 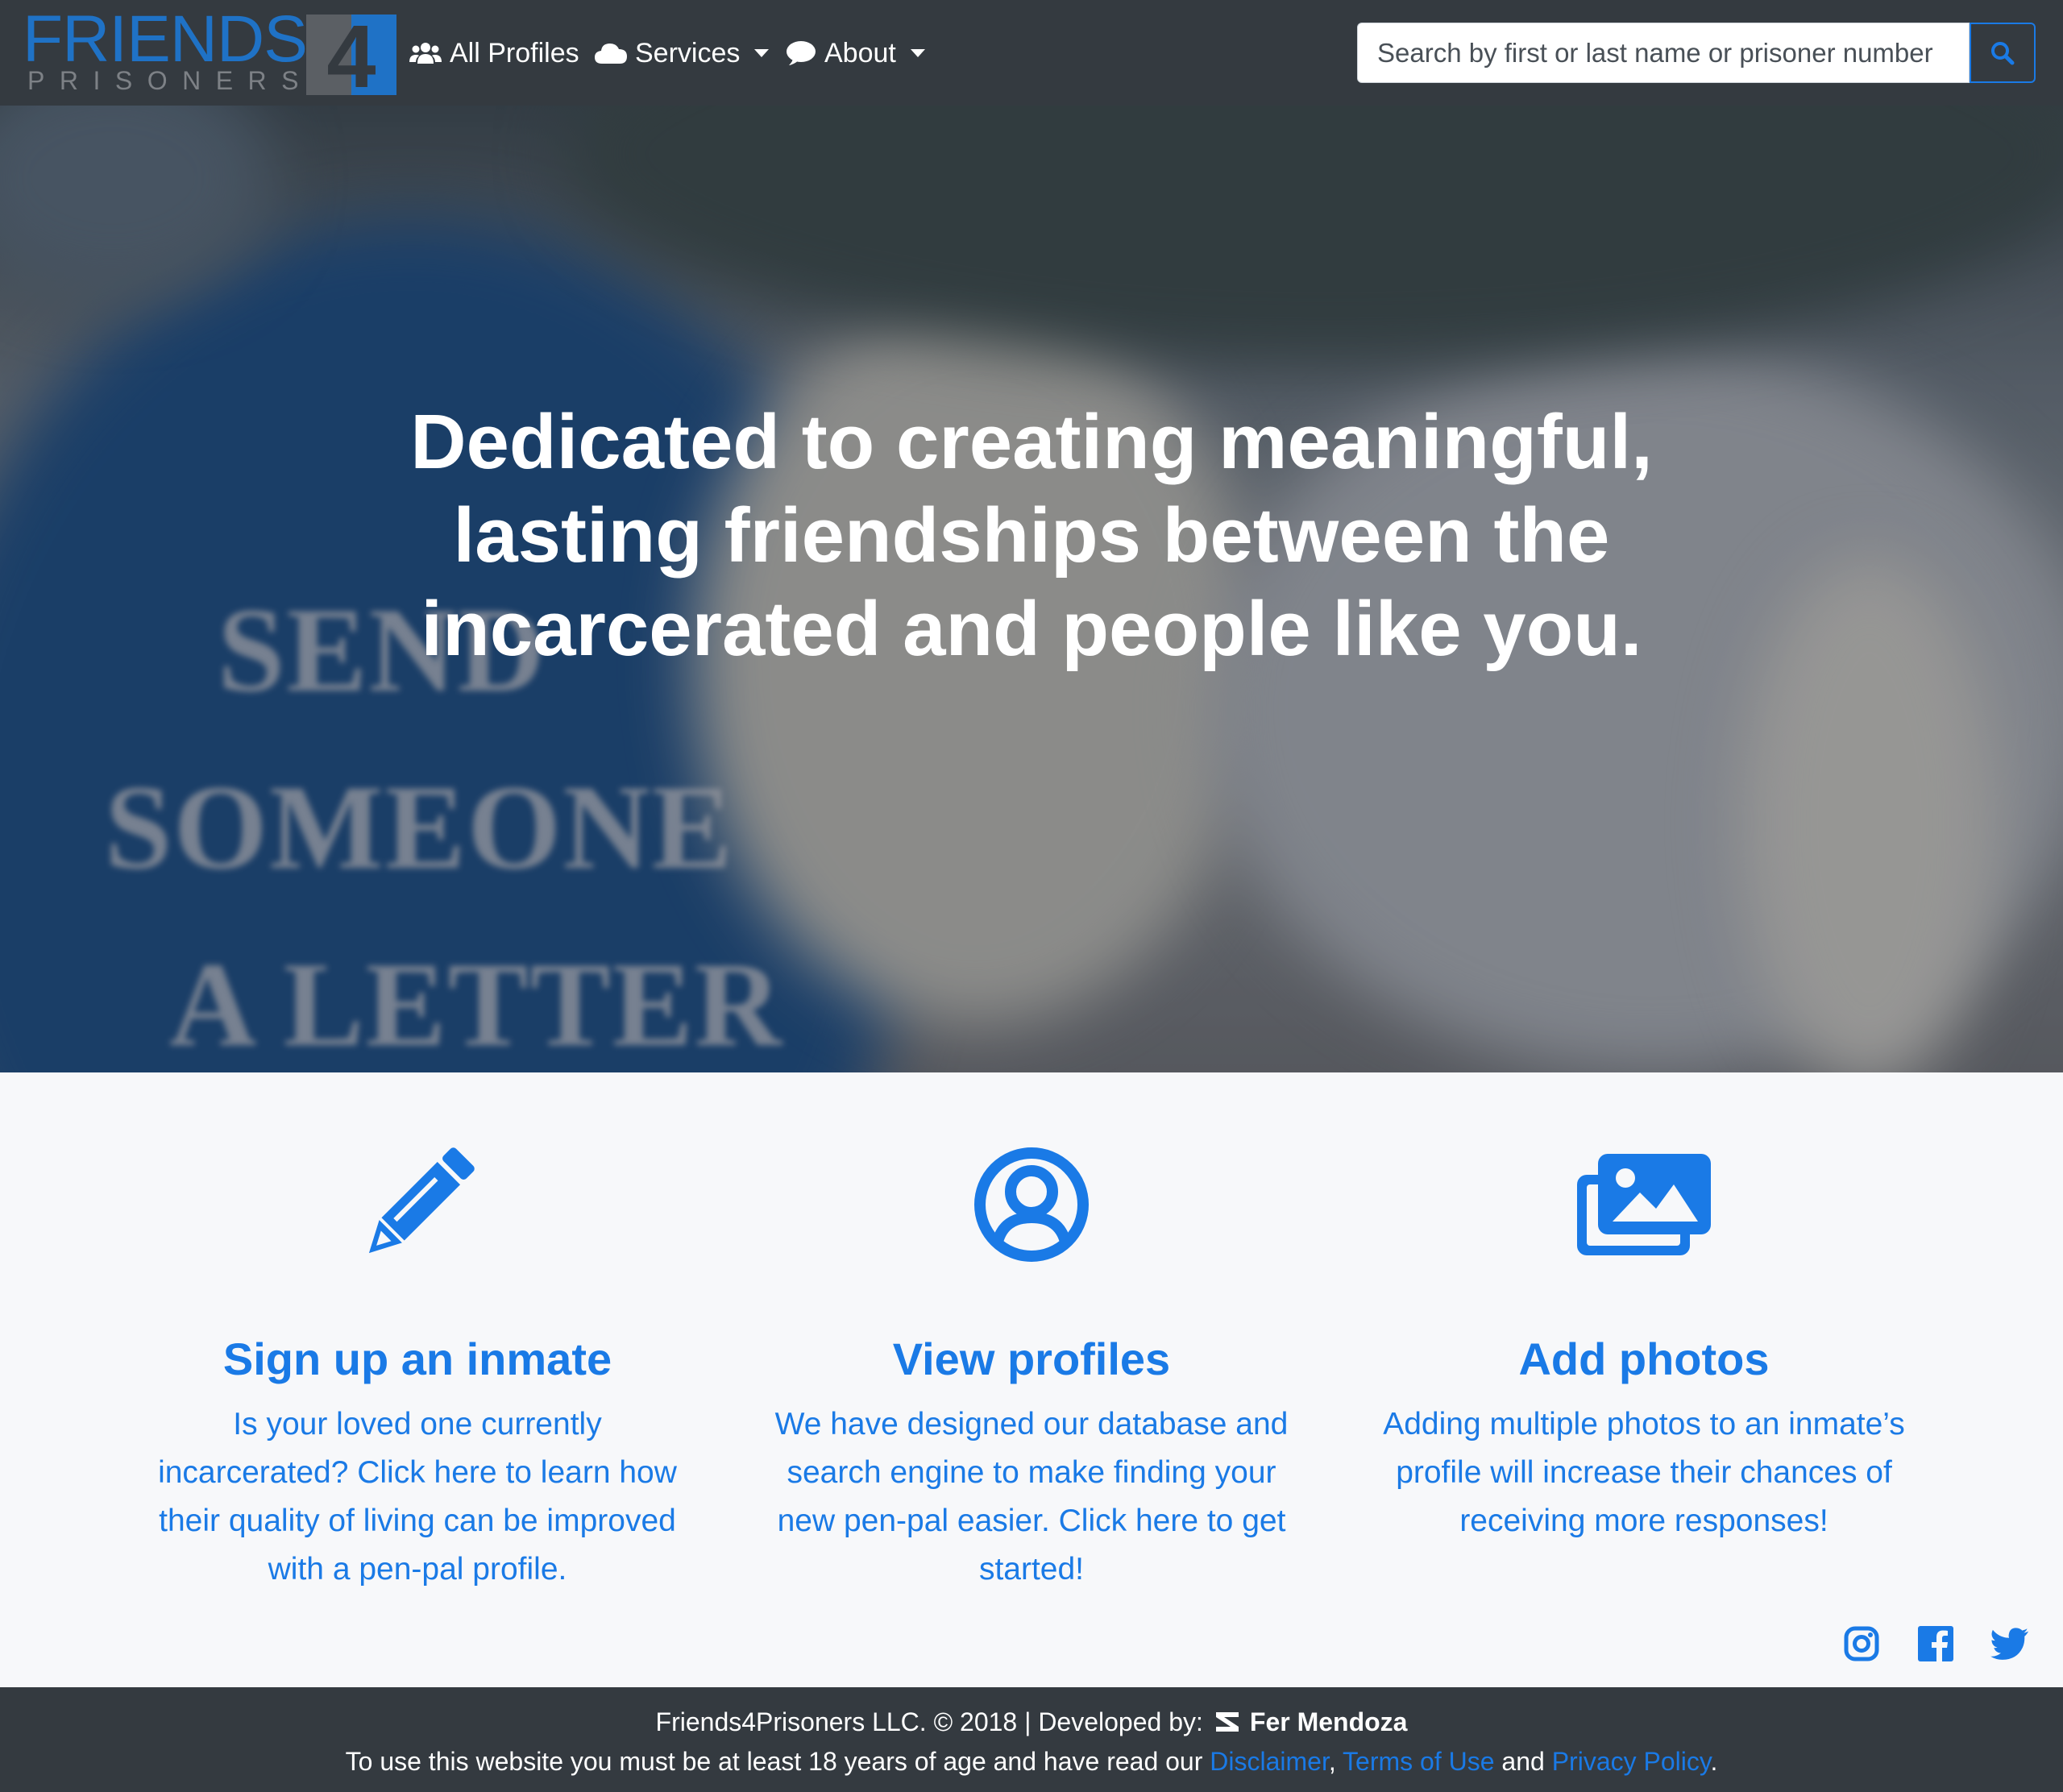 I want to click on cloud-icon, so click(x=611, y=53).